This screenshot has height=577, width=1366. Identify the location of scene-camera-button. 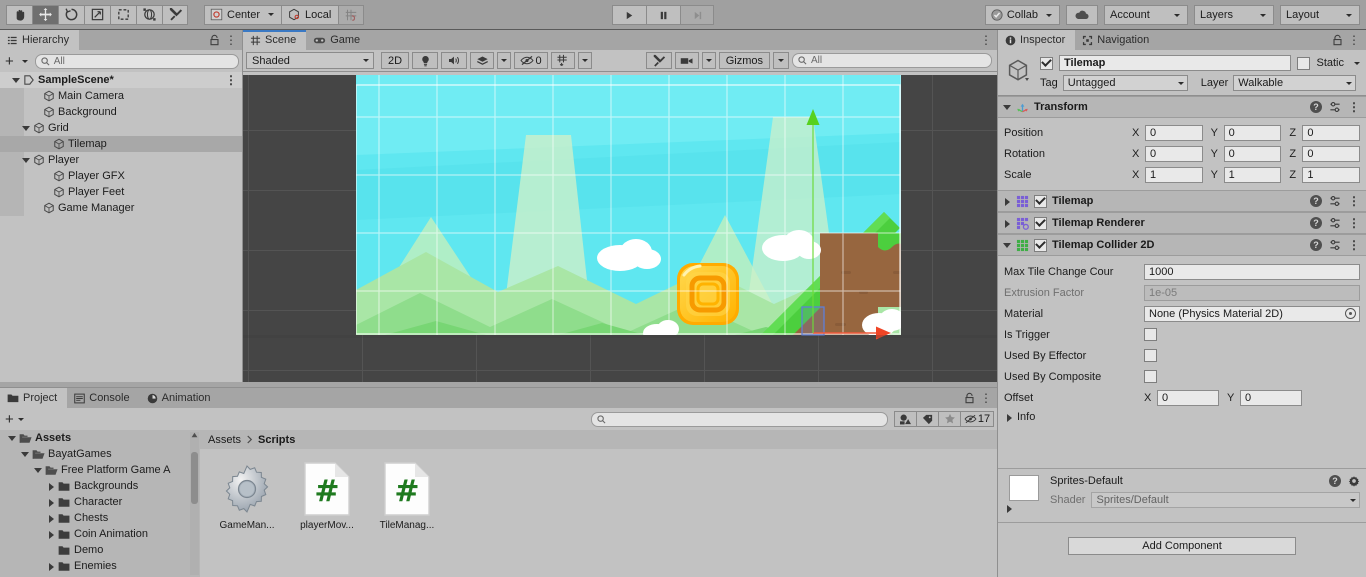
(686, 60).